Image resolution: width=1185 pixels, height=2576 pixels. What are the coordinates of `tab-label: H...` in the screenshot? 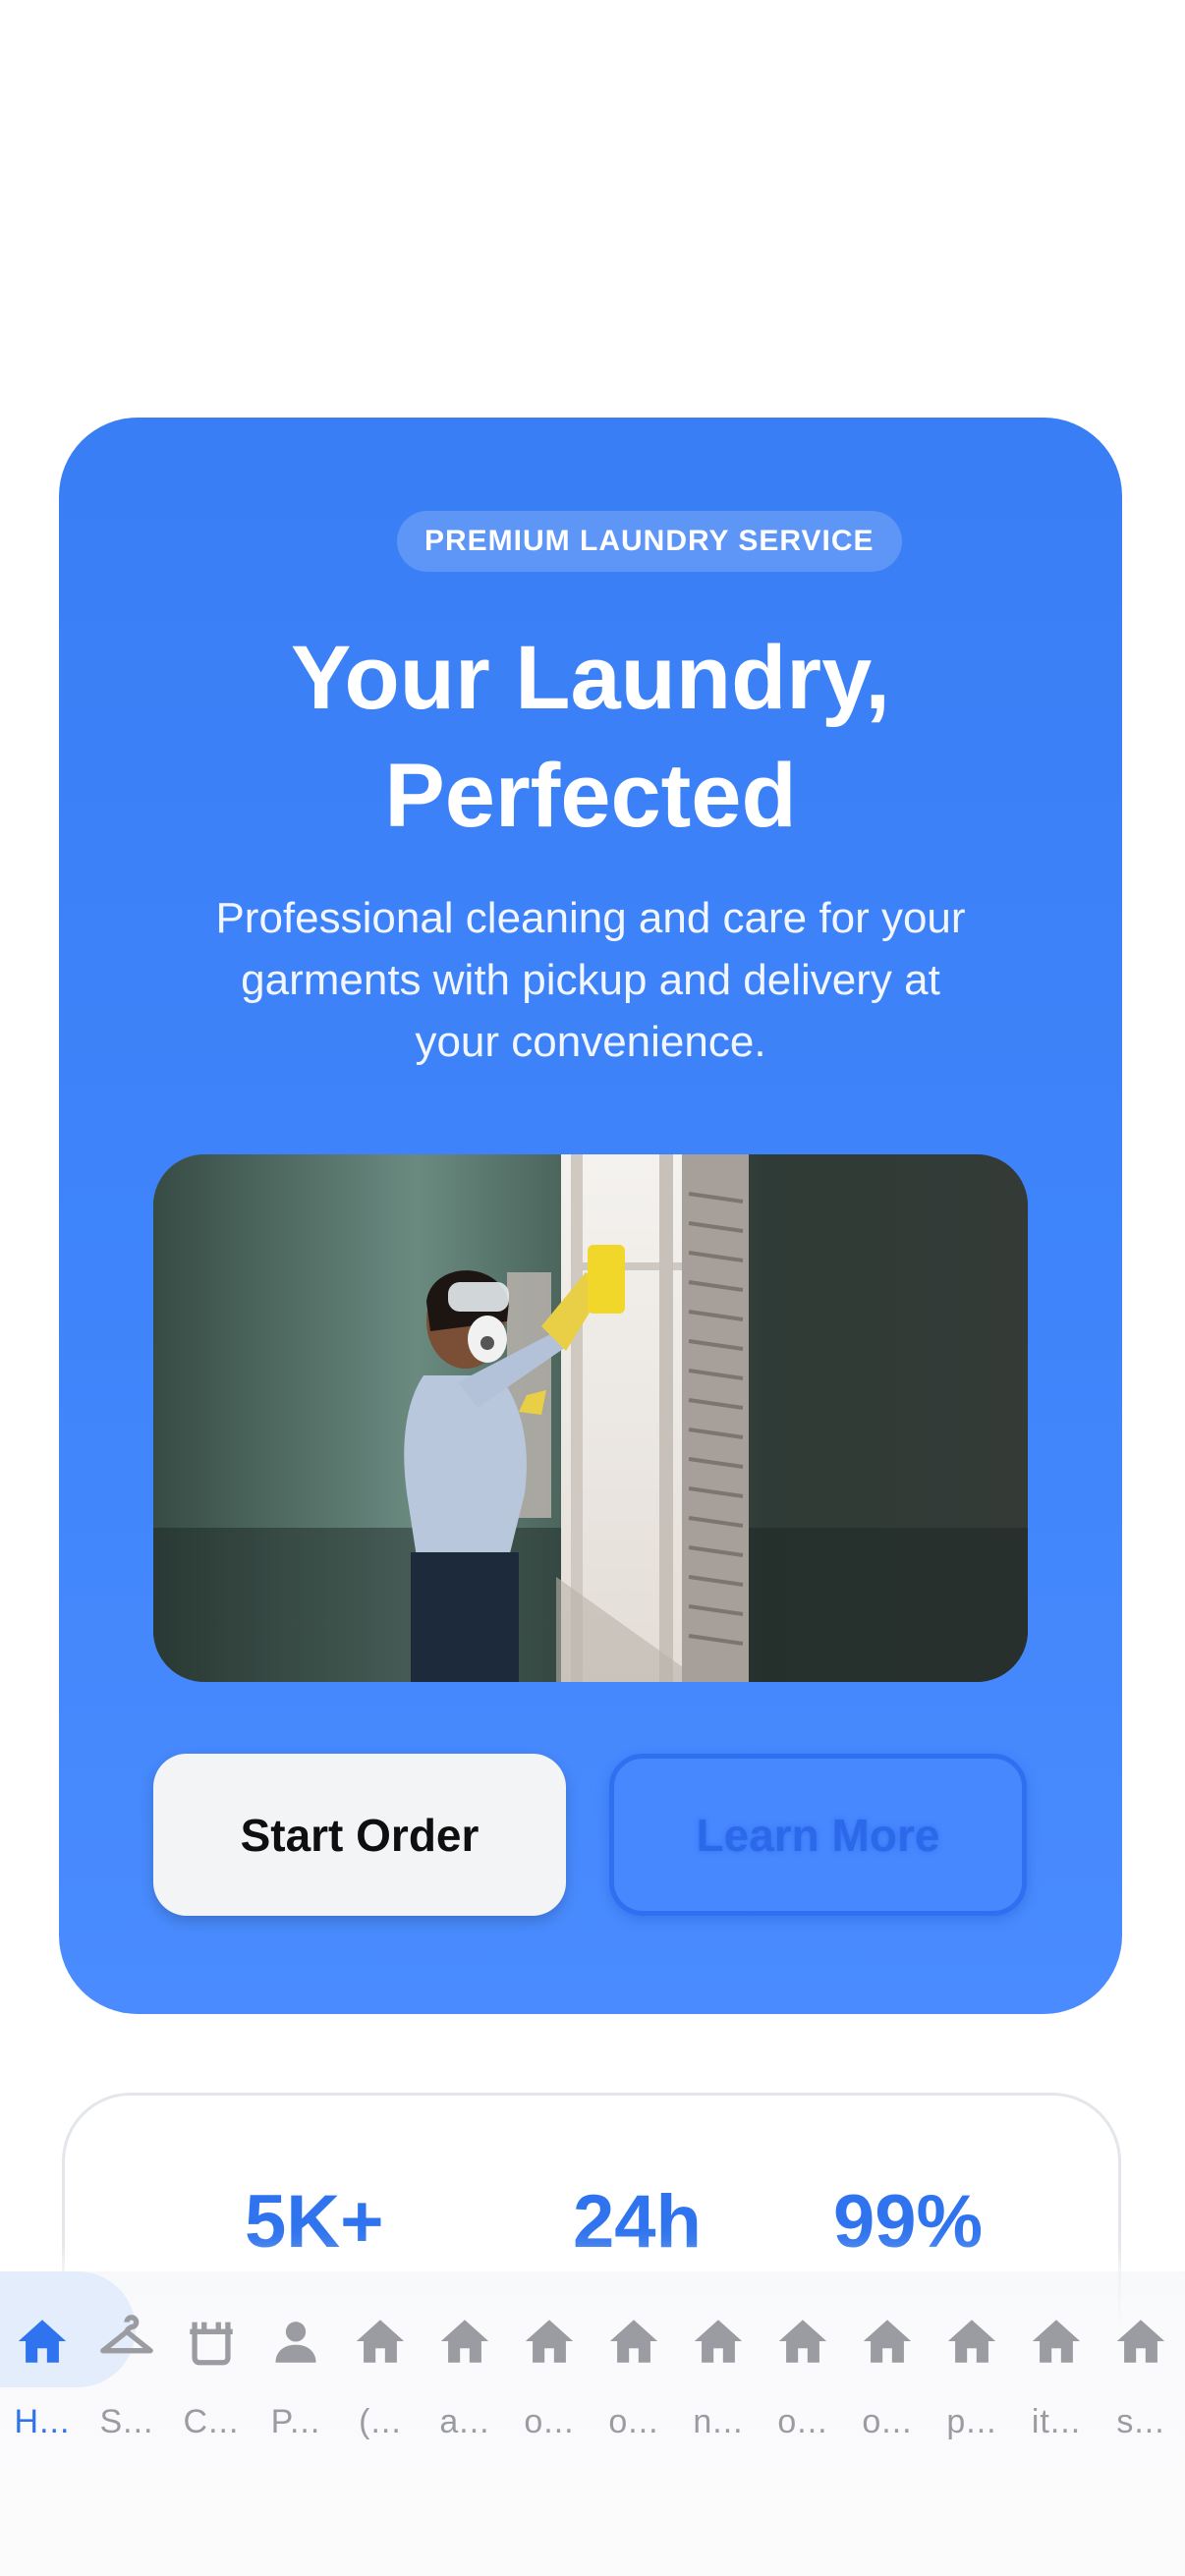 It's located at (42, 2421).